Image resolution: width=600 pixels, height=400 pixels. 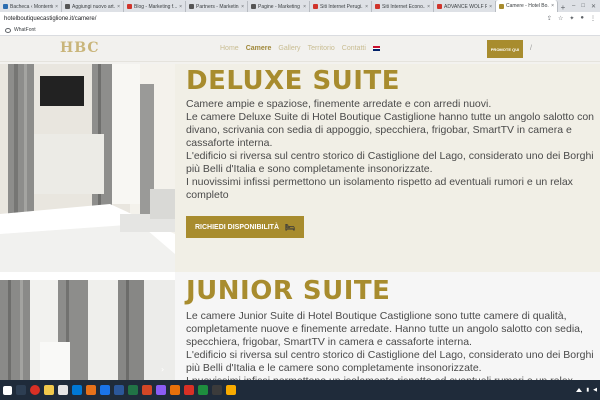 What do you see at coordinates (63, 390) in the screenshot?
I see `store-icon` at bounding box center [63, 390].